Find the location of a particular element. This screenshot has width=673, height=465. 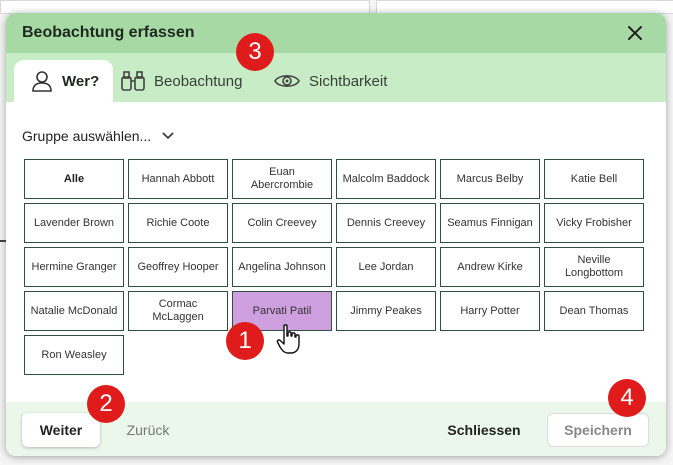

person-cell: Andrew Kirke is located at coordinates (490, 267).